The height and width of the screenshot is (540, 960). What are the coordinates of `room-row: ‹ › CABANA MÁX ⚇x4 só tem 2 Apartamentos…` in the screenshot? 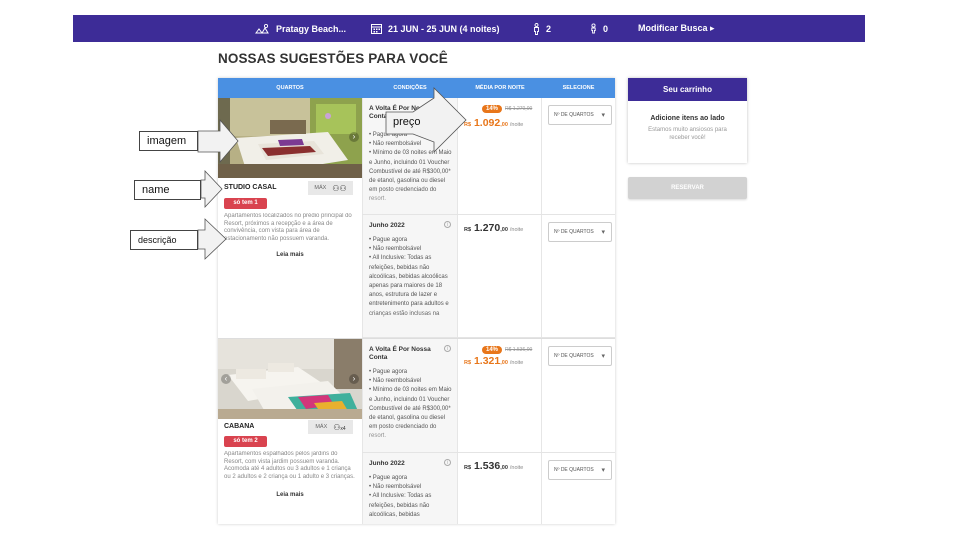 It's located at (416, 431).